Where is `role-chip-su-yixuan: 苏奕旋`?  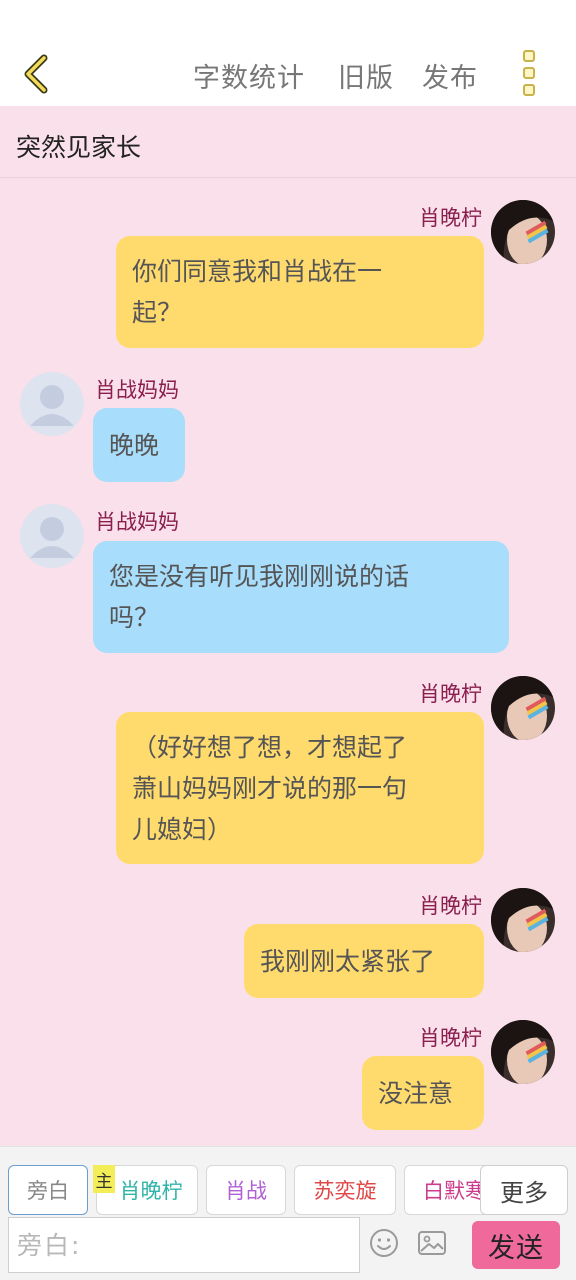 role-chip-su-yixuan: 苏奕旋 is located at coordinates (345, 1190).